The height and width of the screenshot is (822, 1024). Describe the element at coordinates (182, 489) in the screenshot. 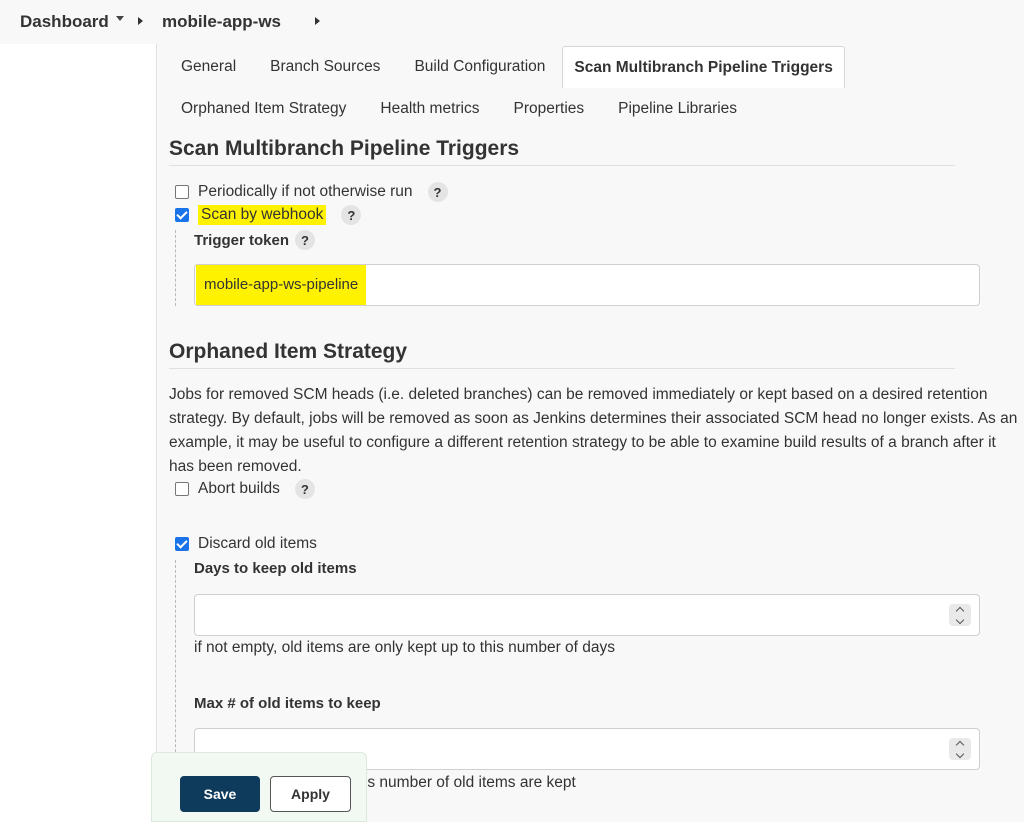

I see `abort-builds-checkbox` at that location.